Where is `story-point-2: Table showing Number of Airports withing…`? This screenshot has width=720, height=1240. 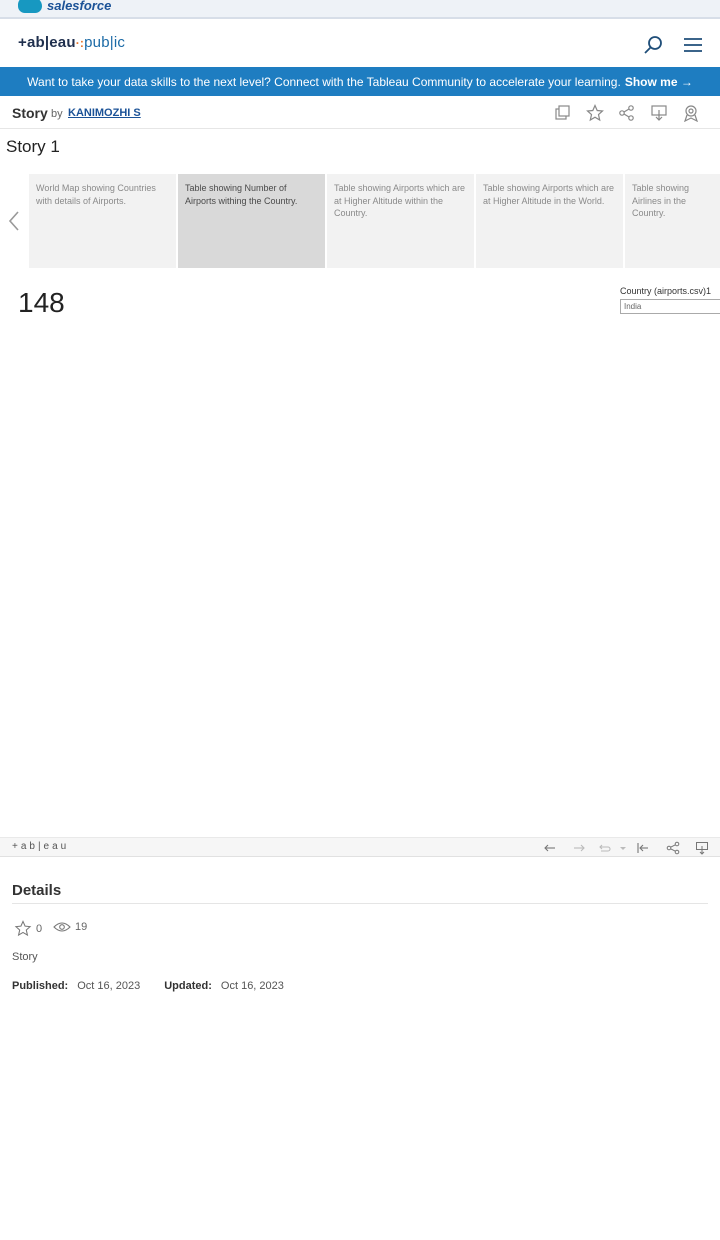
story-point-2: Table showing Number of Airports withing… is located at coordinates (251, 221).